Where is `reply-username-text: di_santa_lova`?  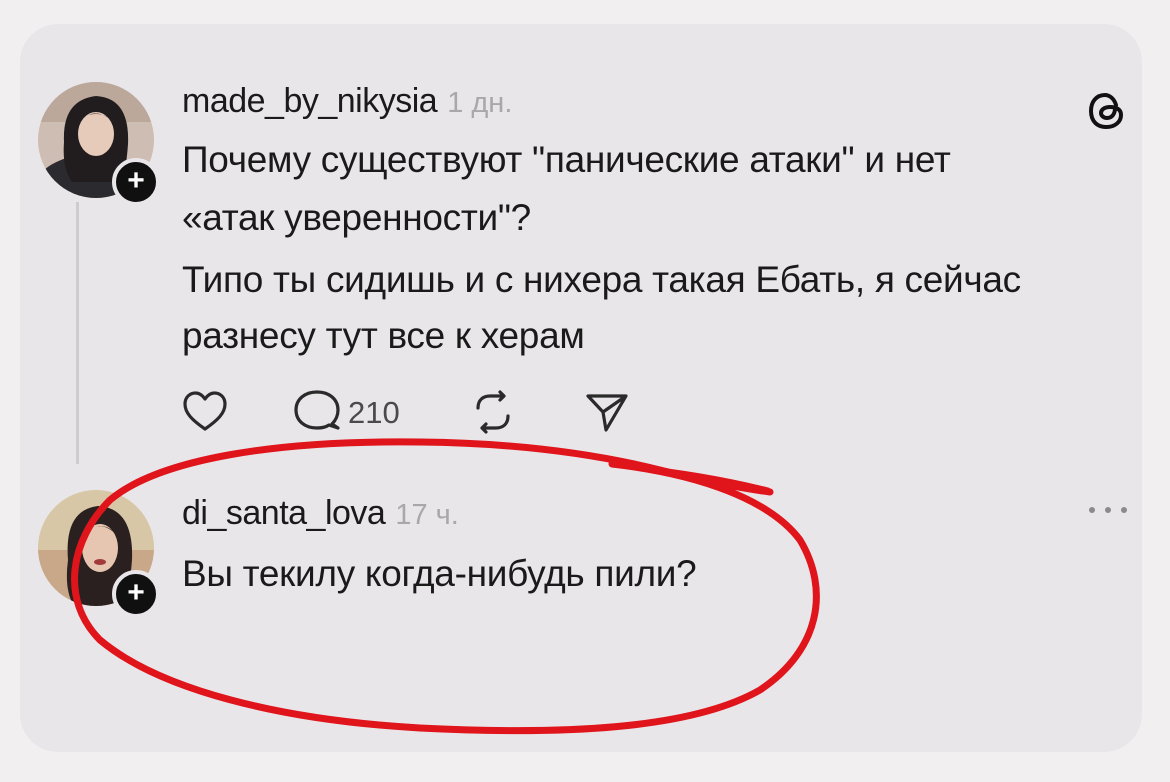 reply-username-text: di_santa_lova is located at coordinates (284, 513).